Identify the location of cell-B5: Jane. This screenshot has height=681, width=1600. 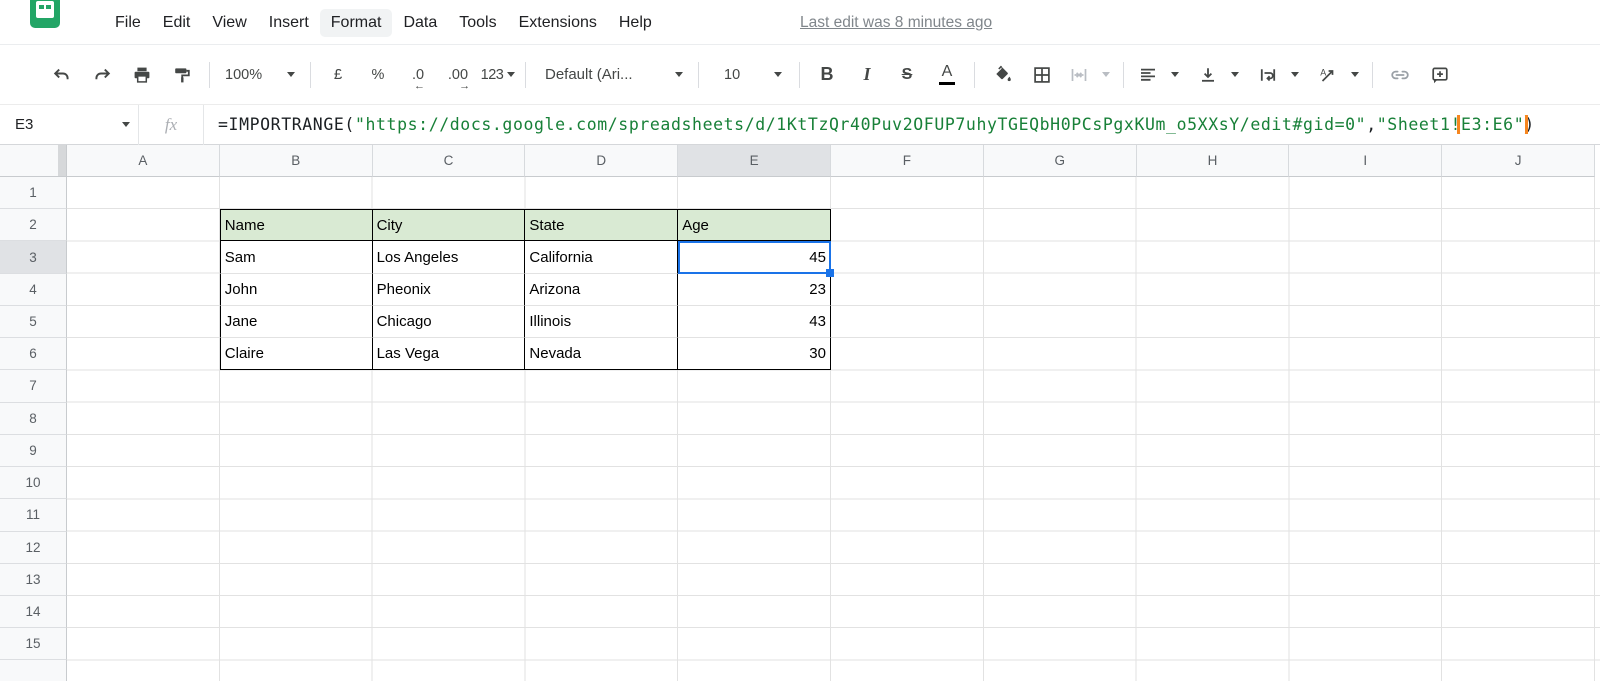
(296, 322).